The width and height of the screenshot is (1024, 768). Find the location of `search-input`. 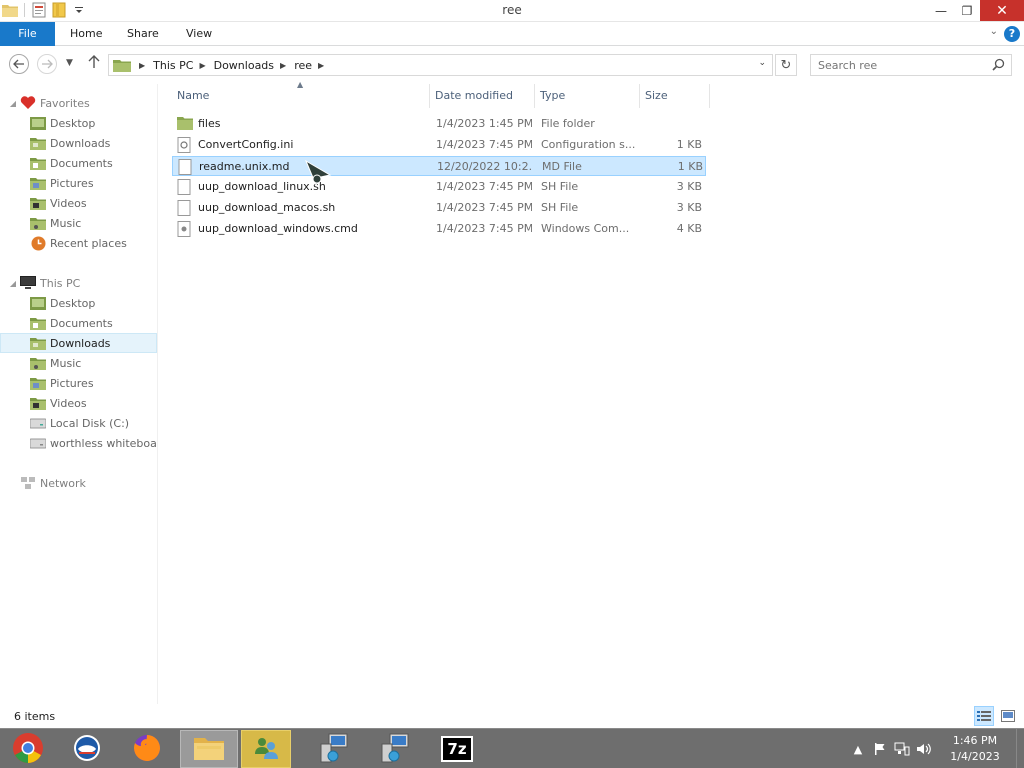

search-input is located at coordinates (903, 65).